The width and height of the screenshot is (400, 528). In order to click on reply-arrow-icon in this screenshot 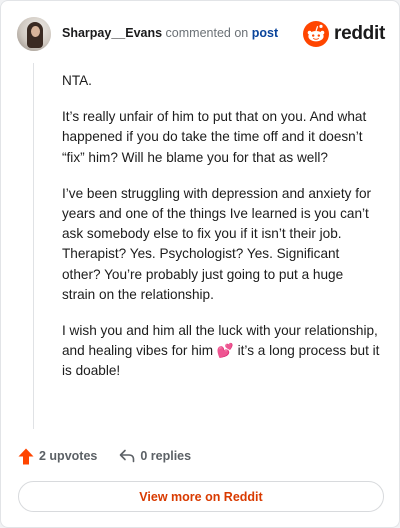, I will do `click(127, 456)`.